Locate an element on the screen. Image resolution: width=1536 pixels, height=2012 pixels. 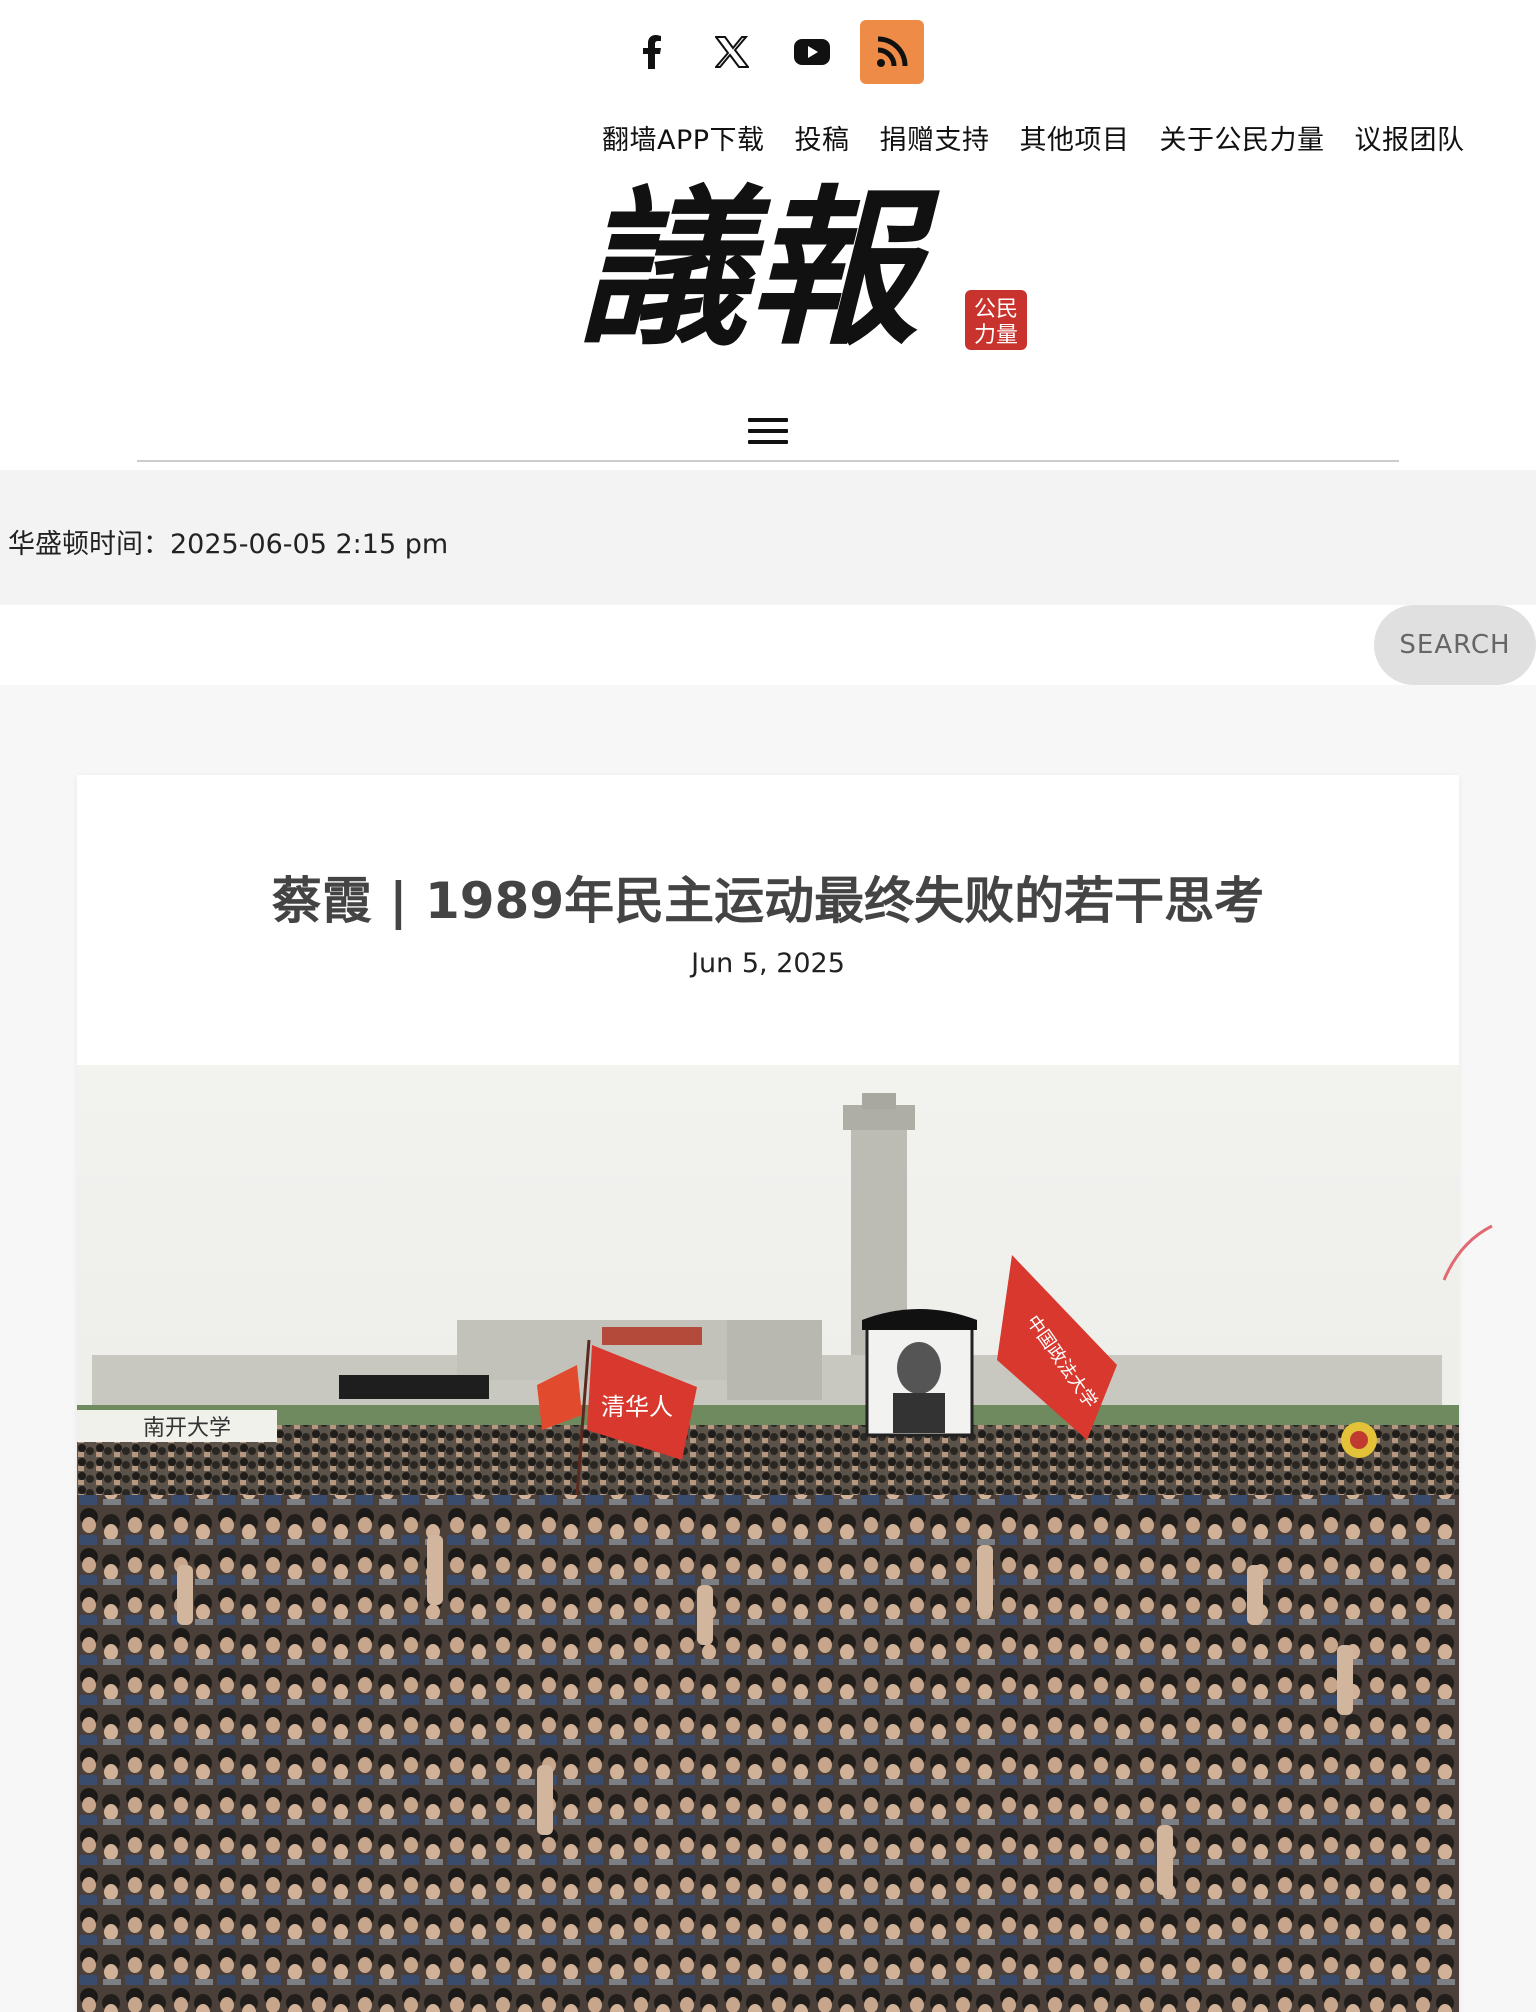
site-logo: 議報 公民 力量 is located at coordinates (803, 260).